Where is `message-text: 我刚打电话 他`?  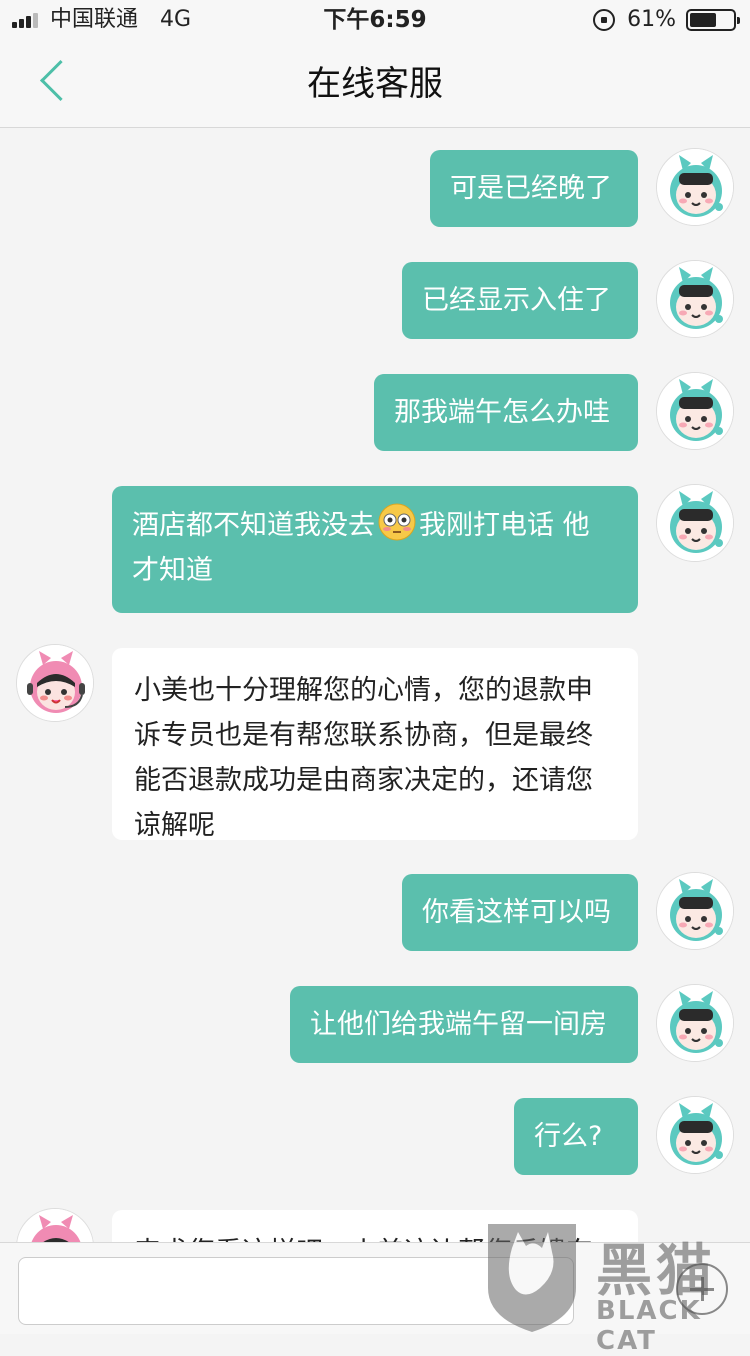
message-text: 我刚打电话 他 is located at coordinates (504, 525).